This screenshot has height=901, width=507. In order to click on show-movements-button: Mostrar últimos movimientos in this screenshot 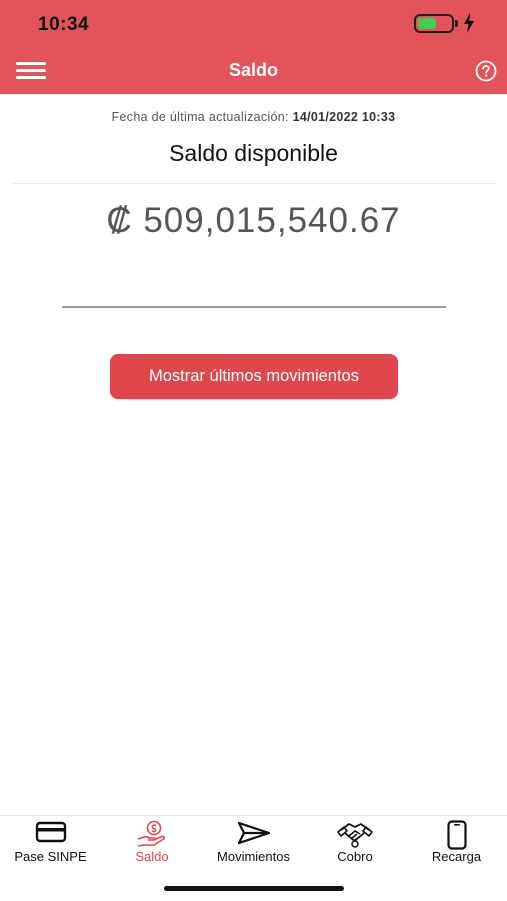, I will do `click(254, 376)`.